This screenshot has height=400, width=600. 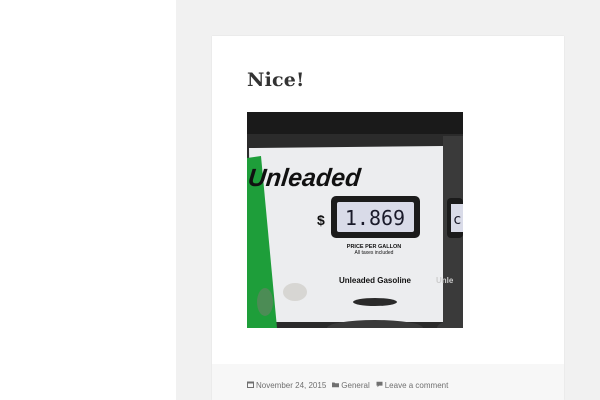 What do you see at coordinates (321, 220) in the screenshot?
I see `pump-currency-symbol: $` at bounding box center [321, 220].